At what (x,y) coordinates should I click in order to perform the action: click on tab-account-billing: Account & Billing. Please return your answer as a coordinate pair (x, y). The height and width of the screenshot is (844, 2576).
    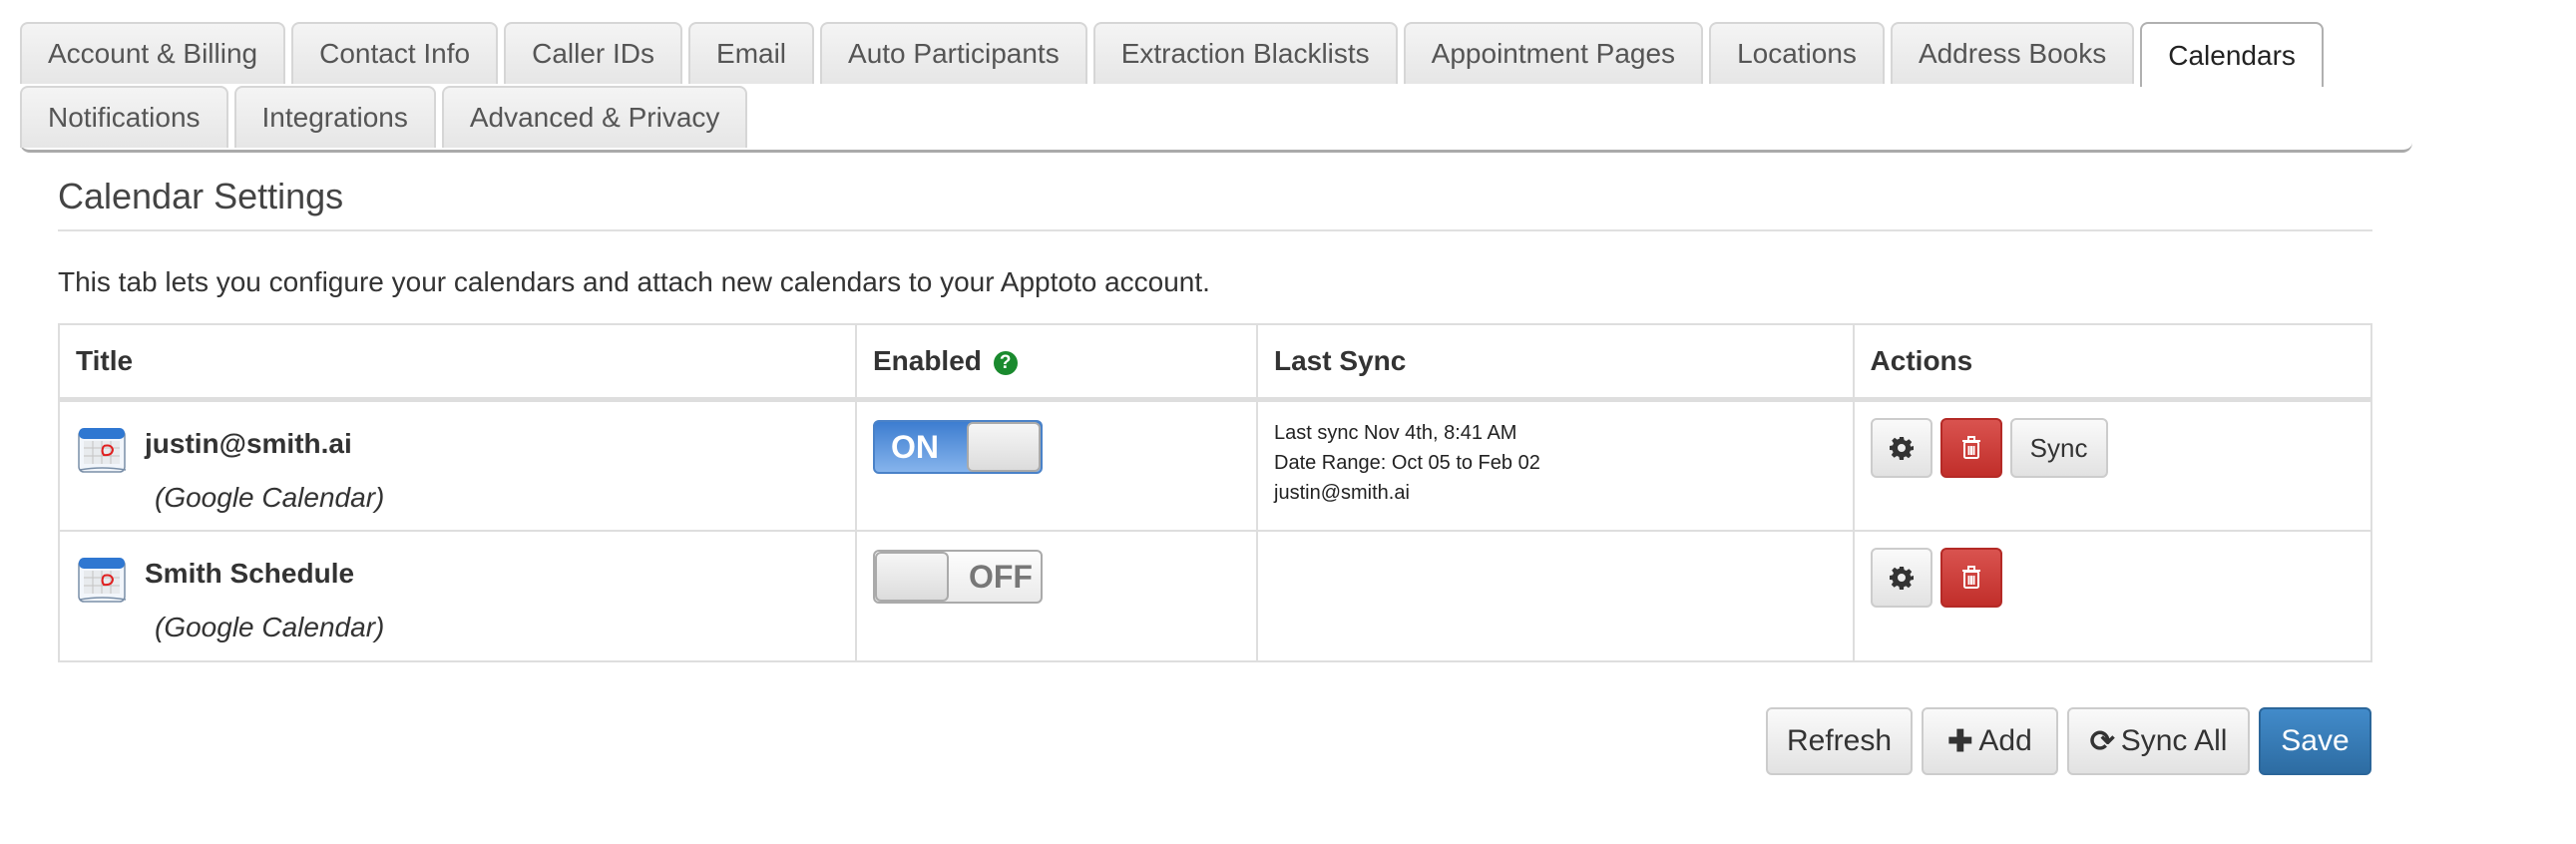
    Looking at the image, I should click on (153, 53).